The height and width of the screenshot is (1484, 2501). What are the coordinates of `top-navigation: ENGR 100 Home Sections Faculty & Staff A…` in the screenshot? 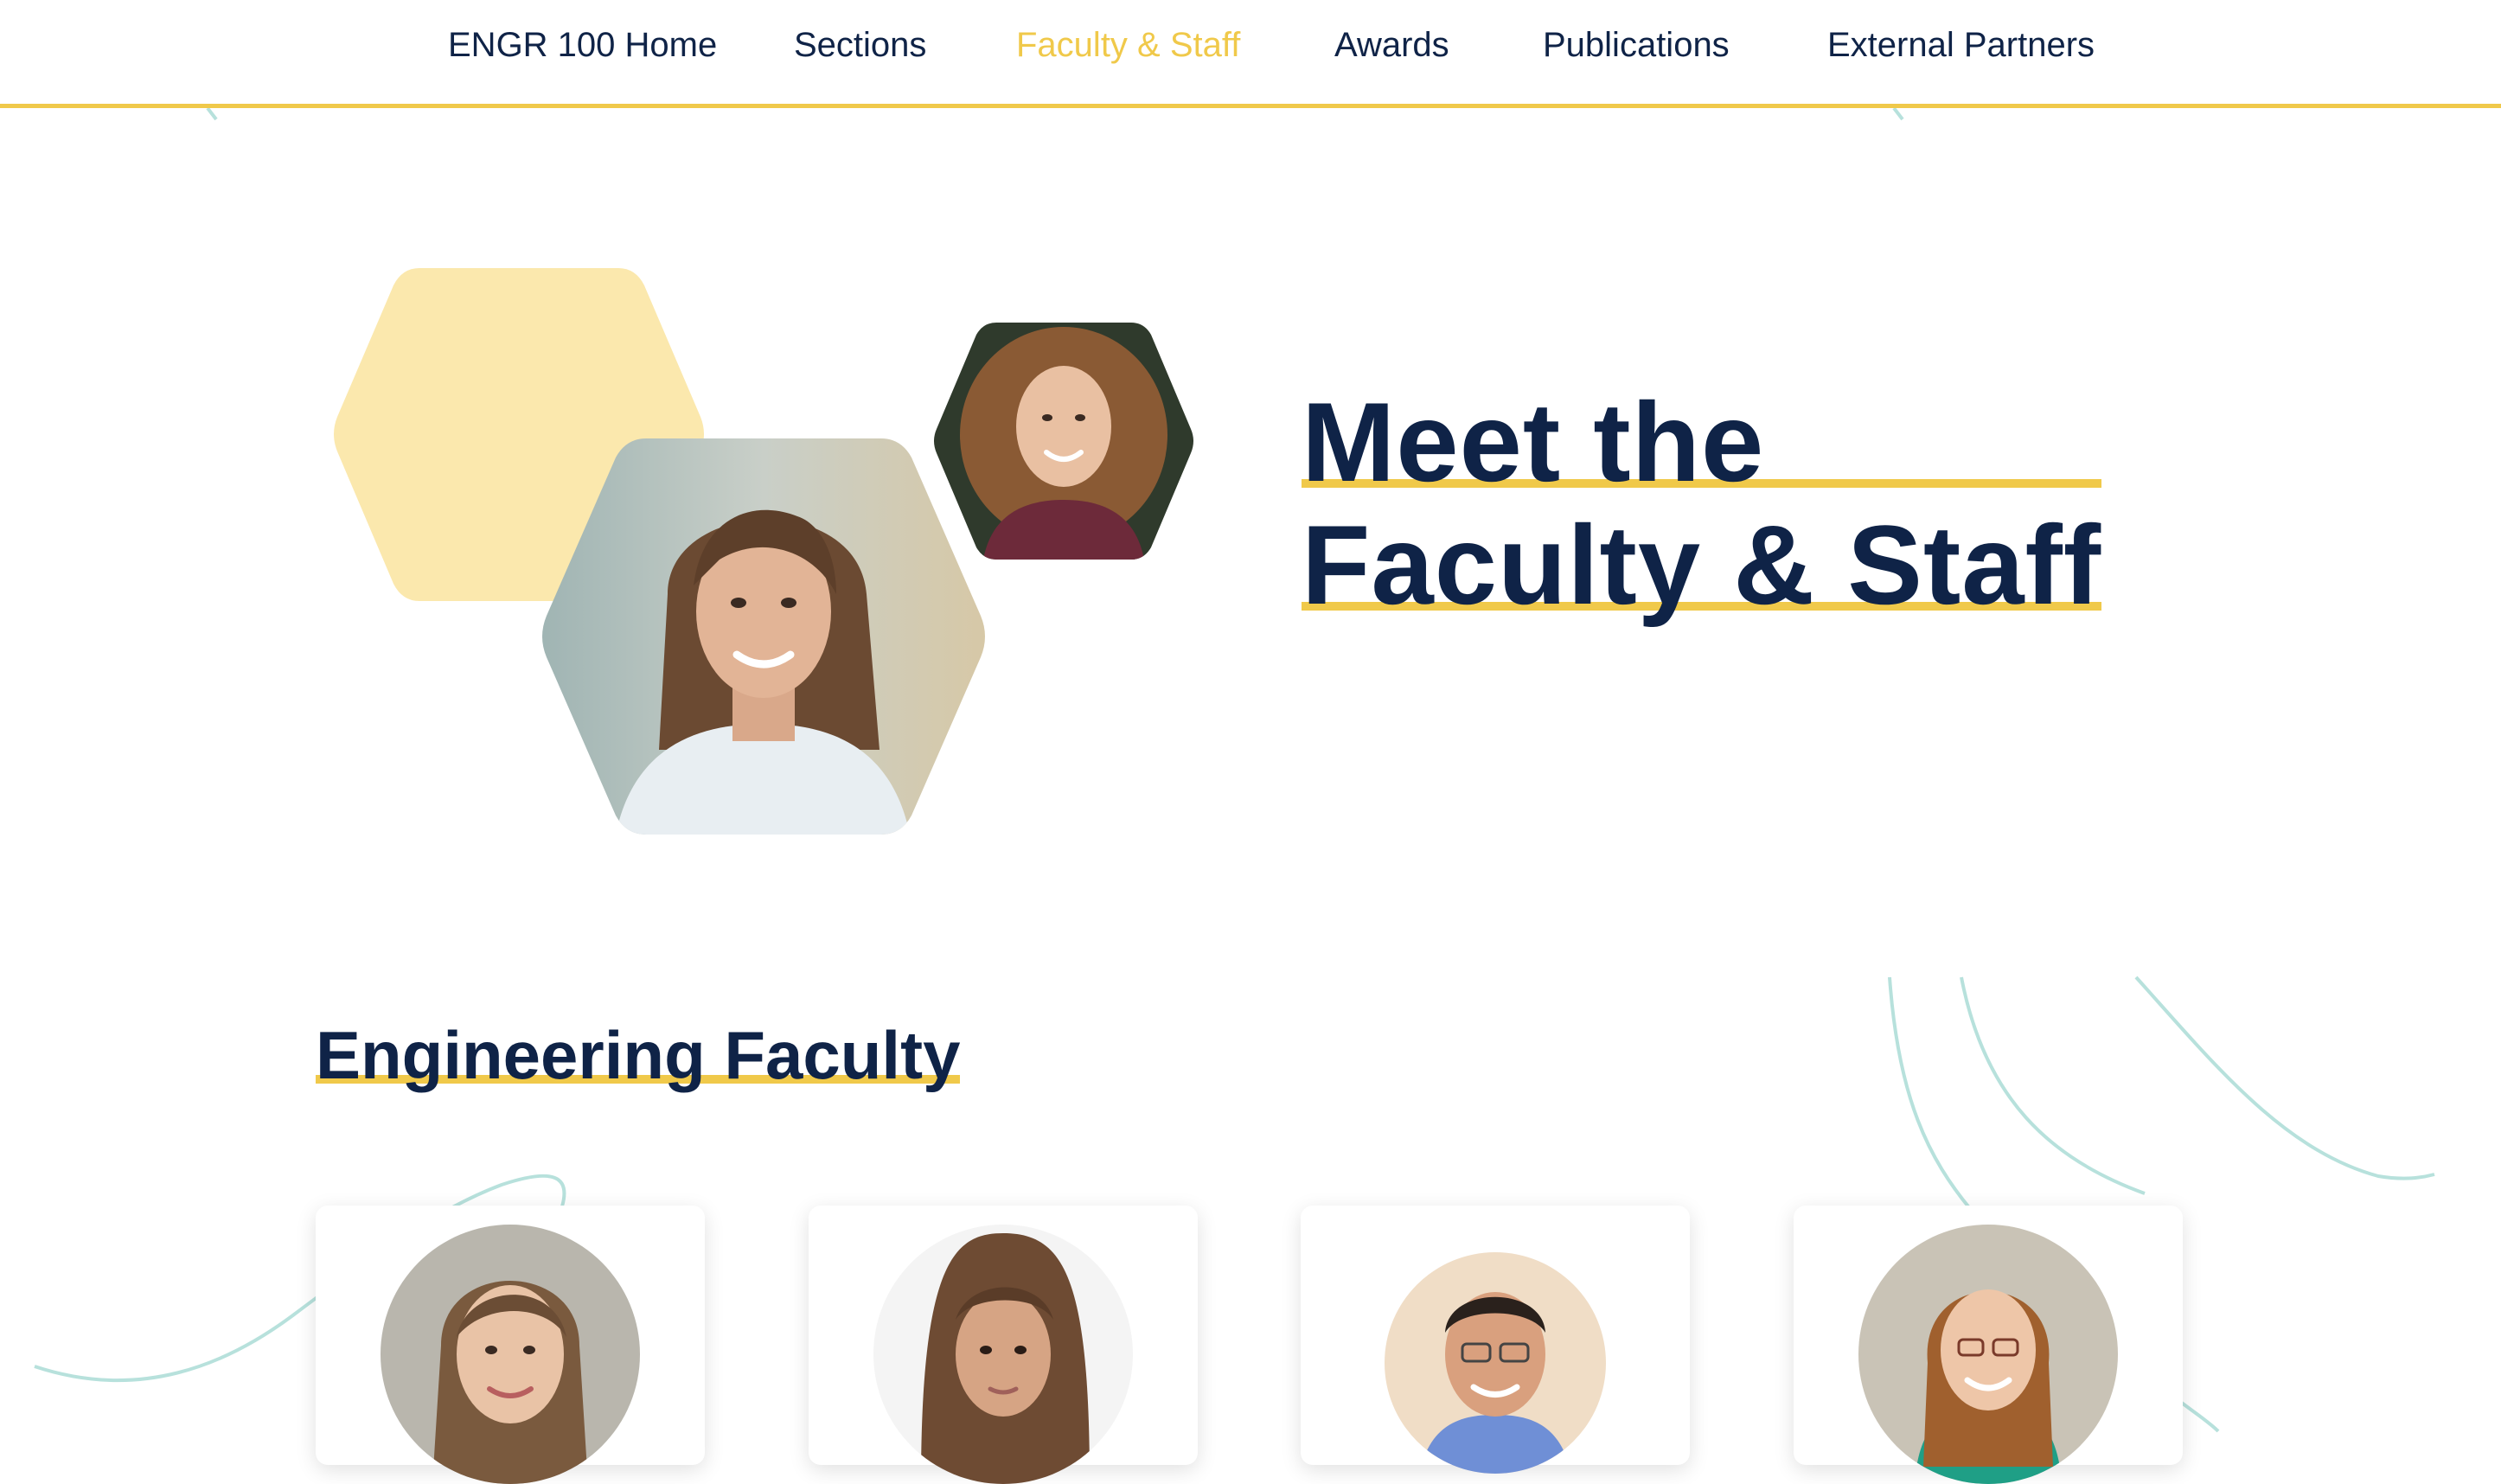 It's located at (1250, 54).